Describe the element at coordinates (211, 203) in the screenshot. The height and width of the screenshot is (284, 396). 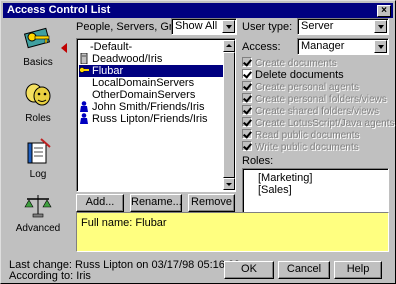
I see `remove-button: Remove` at that location.